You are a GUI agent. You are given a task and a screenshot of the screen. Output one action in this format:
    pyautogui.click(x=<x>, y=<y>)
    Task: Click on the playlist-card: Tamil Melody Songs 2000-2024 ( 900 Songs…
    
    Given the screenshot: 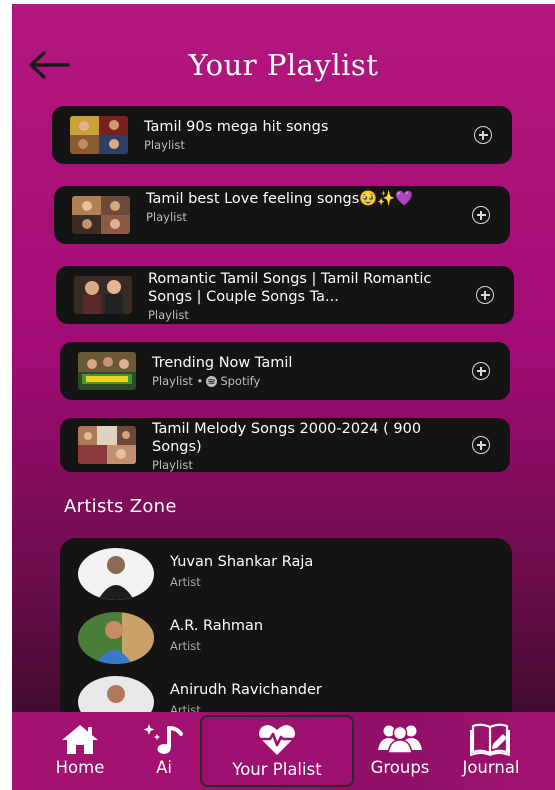 What is the action you would take?
    pyautogui.click(x=285, y=445)
    